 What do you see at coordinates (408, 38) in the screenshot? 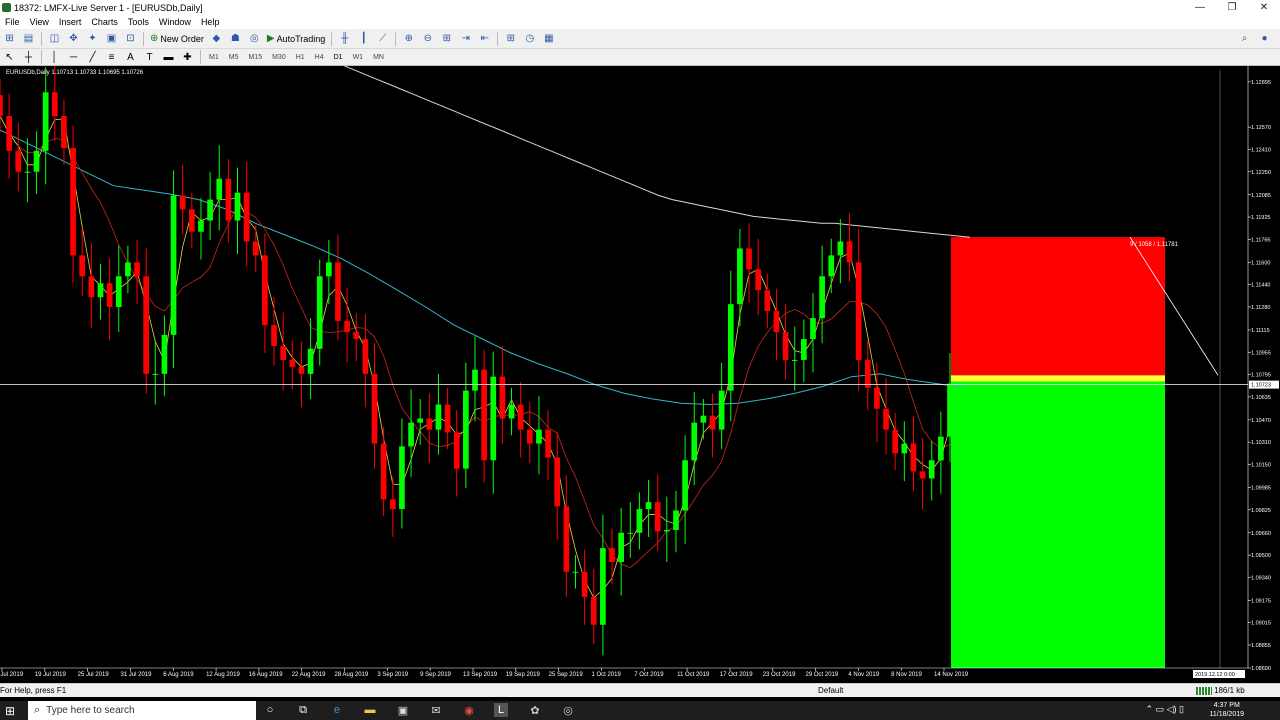
I see `zoom-in-icon: ⊕` at bounding box center [408, 38].